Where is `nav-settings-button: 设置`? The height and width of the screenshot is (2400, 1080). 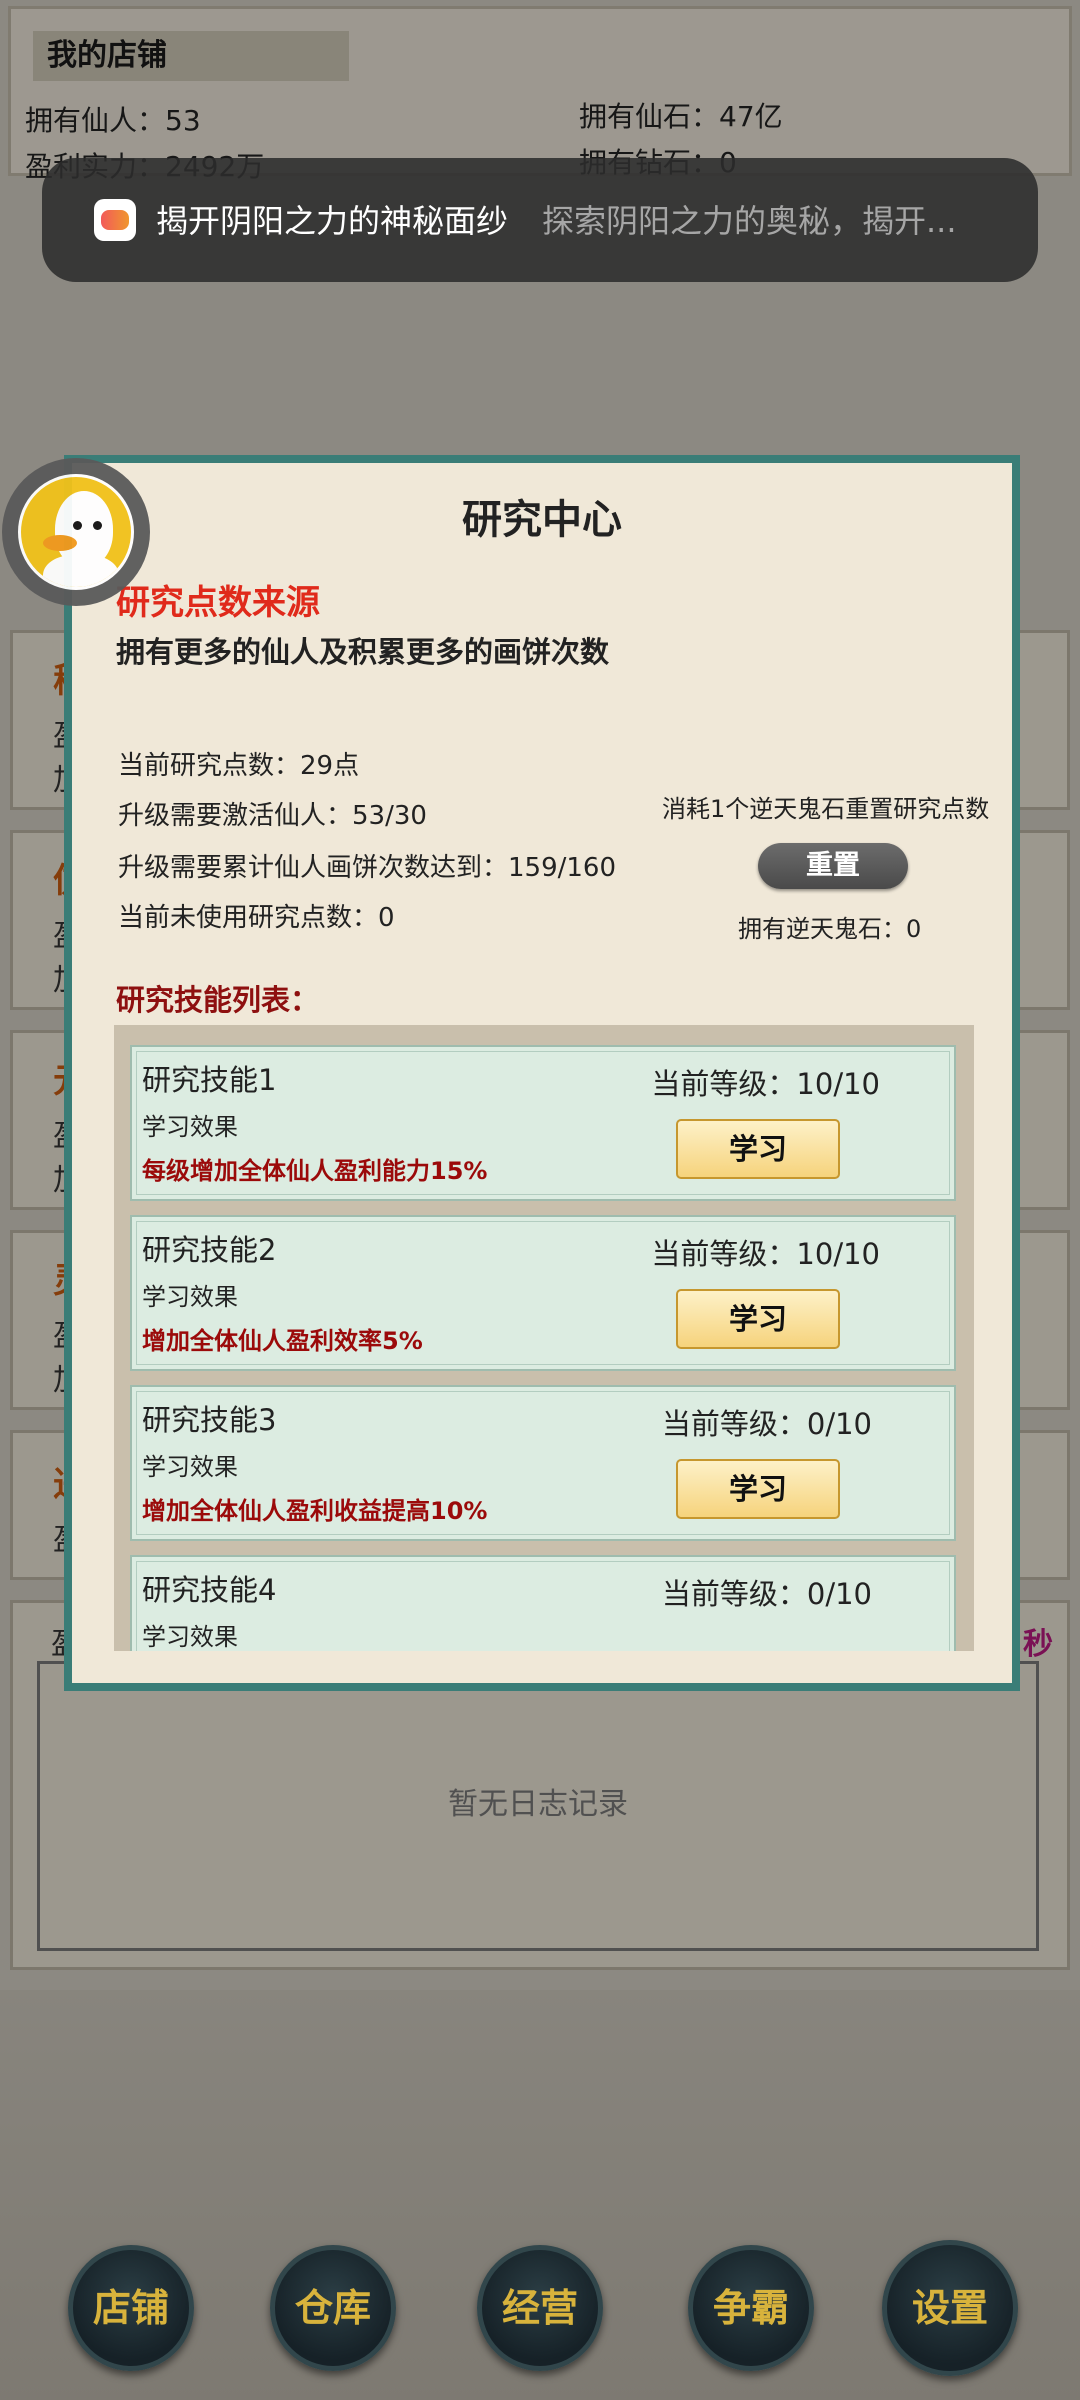 nav-settings-button: 设置 is located at coordinates (950, 2308).